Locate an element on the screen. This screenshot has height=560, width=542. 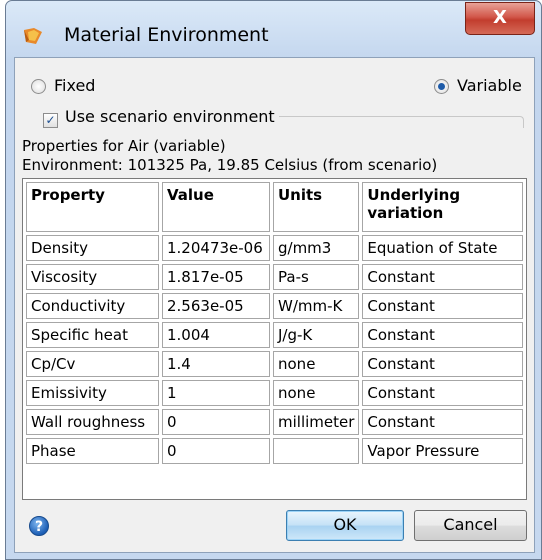
cell-property: Viscosity is located at coordinates (92, 277).